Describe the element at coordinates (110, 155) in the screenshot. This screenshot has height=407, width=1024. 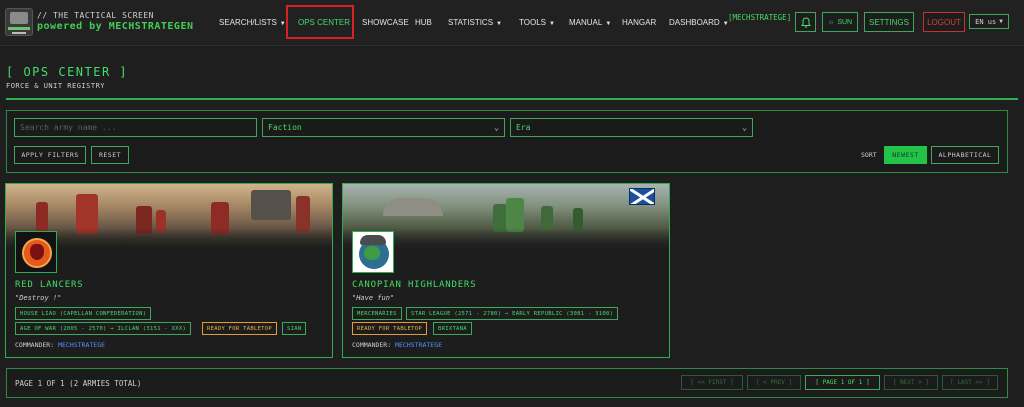
I see `reset-filters-button: RESET` at that location.